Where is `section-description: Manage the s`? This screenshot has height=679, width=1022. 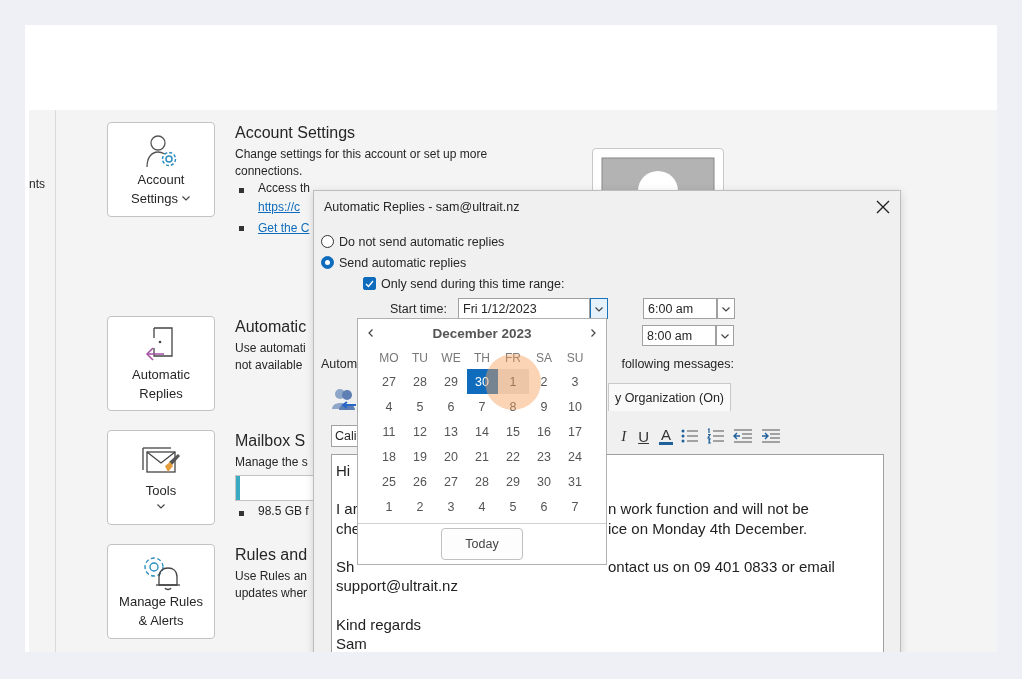 section-description: Manage the s is located at coordinates (272, 462).